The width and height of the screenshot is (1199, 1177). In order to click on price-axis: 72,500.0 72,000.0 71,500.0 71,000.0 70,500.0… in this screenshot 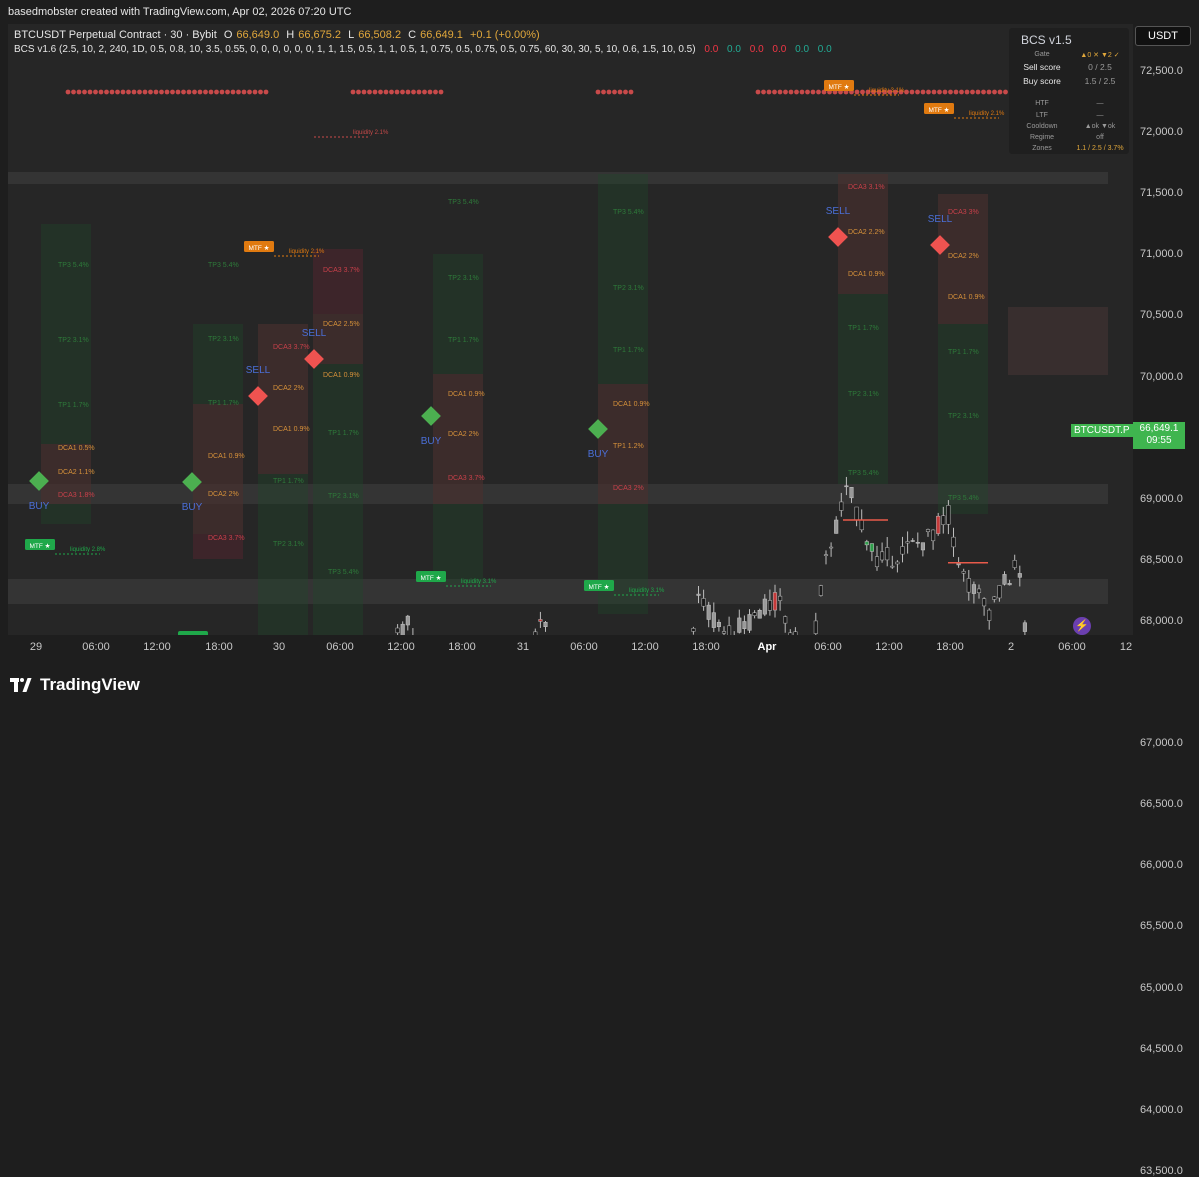, I will do `click(1166, 600)`.